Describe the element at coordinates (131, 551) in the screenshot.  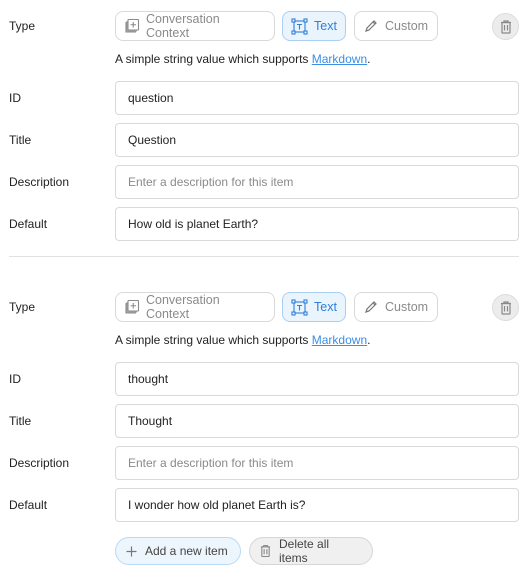
I see `plus-icon` at that location.